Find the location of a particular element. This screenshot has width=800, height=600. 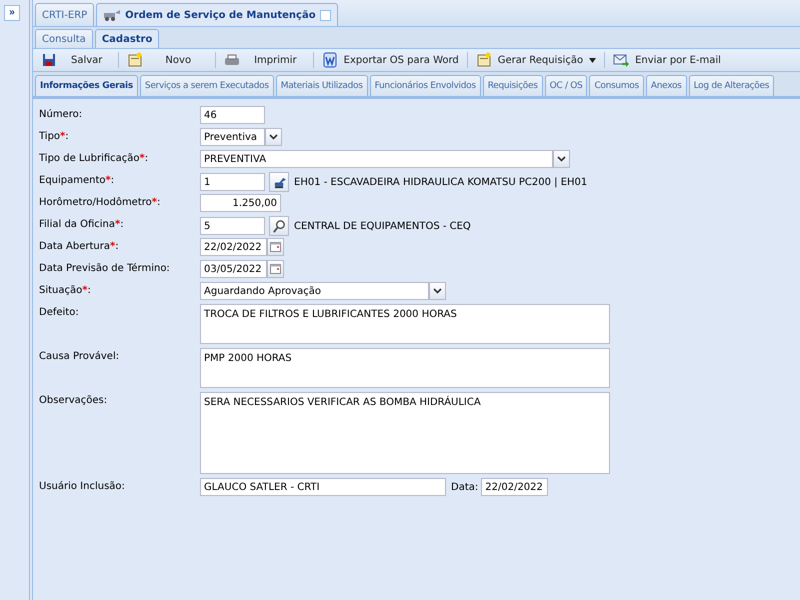

expand-button: » is located at coordinates (12, 13).